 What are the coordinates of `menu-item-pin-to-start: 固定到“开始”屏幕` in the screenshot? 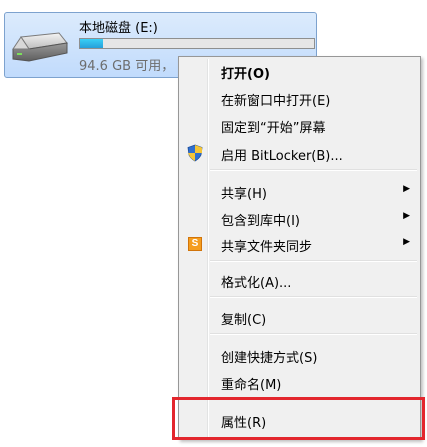 It's located at (299, 125).